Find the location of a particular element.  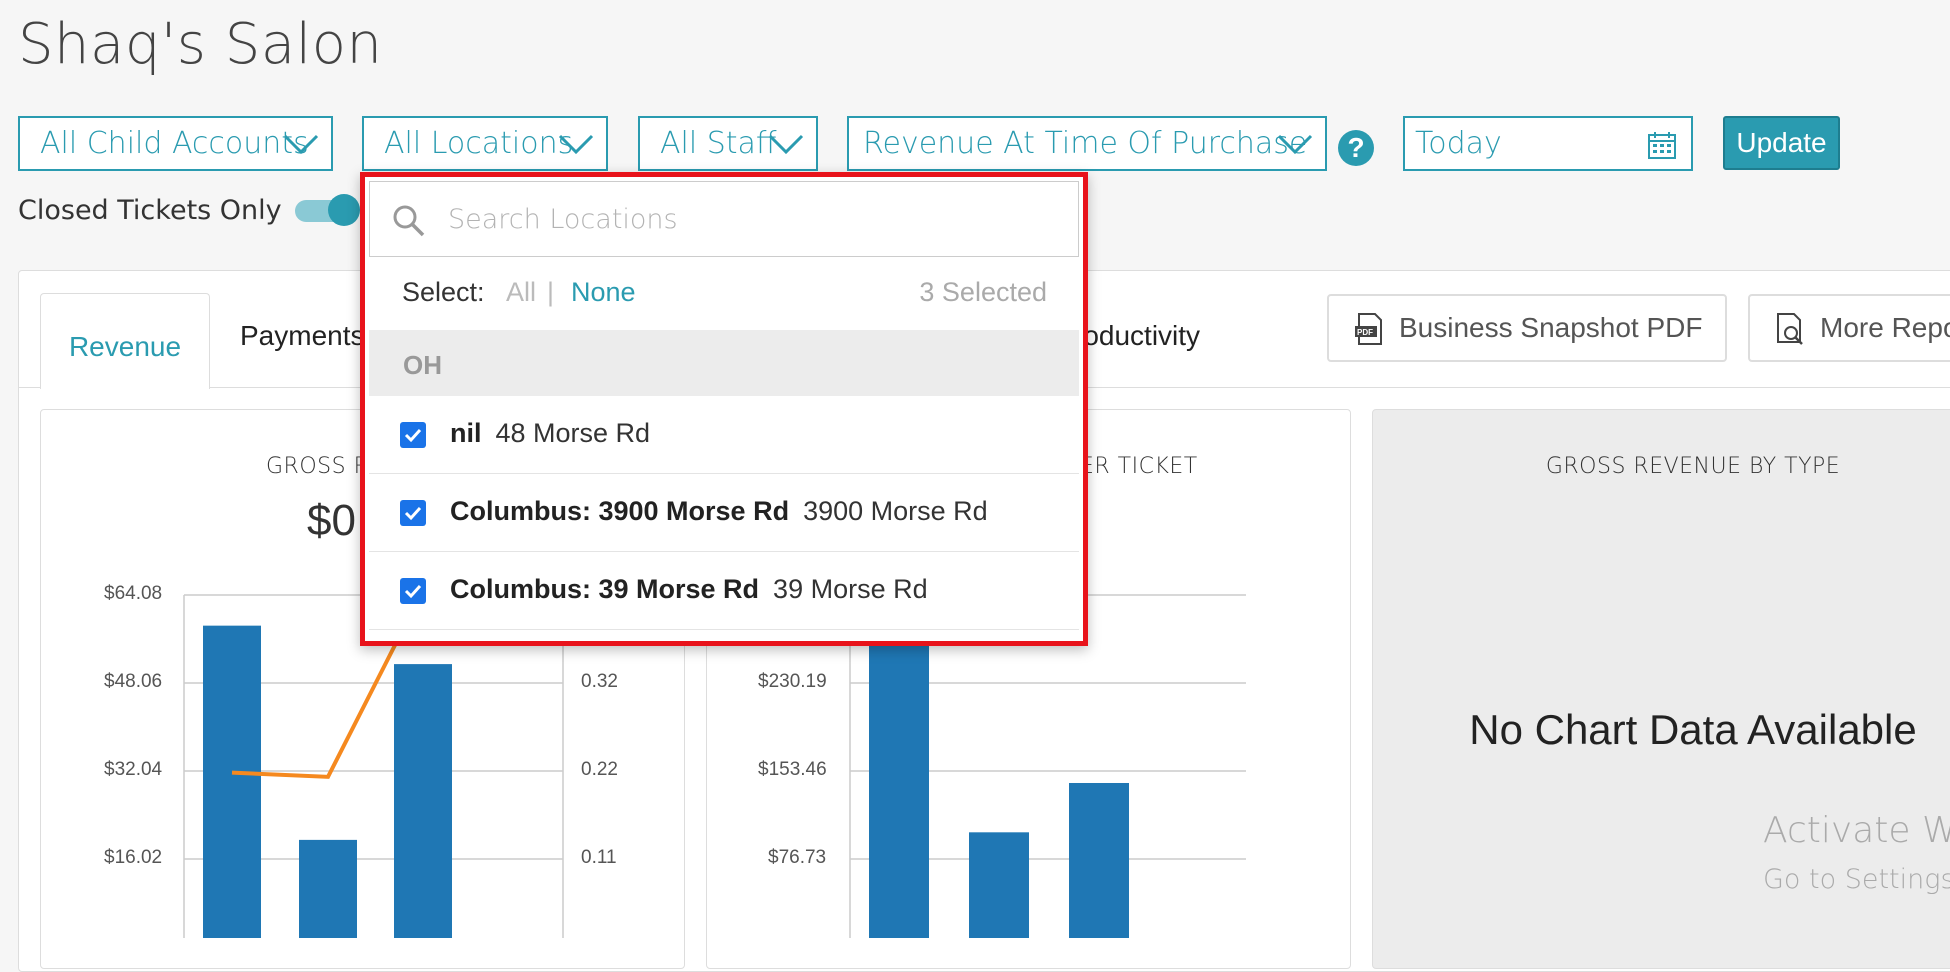

activate-windows-watermark: Activate W is located at coordinates (1856, 830).